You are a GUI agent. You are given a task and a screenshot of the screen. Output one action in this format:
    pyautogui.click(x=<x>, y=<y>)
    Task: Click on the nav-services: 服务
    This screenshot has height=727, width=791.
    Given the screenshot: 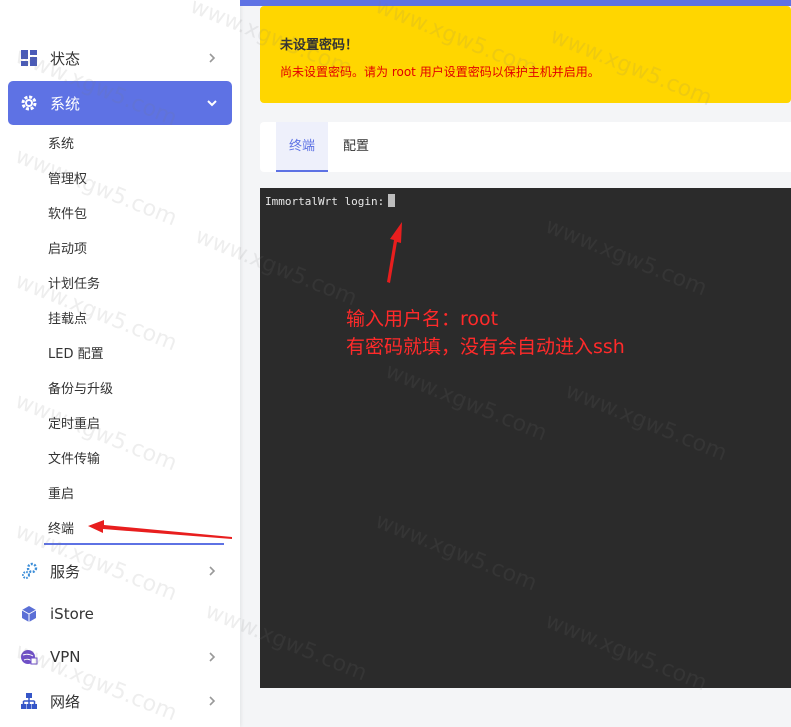 What is the action you would take?
    pyautogui.click(x=120, y=571)
    